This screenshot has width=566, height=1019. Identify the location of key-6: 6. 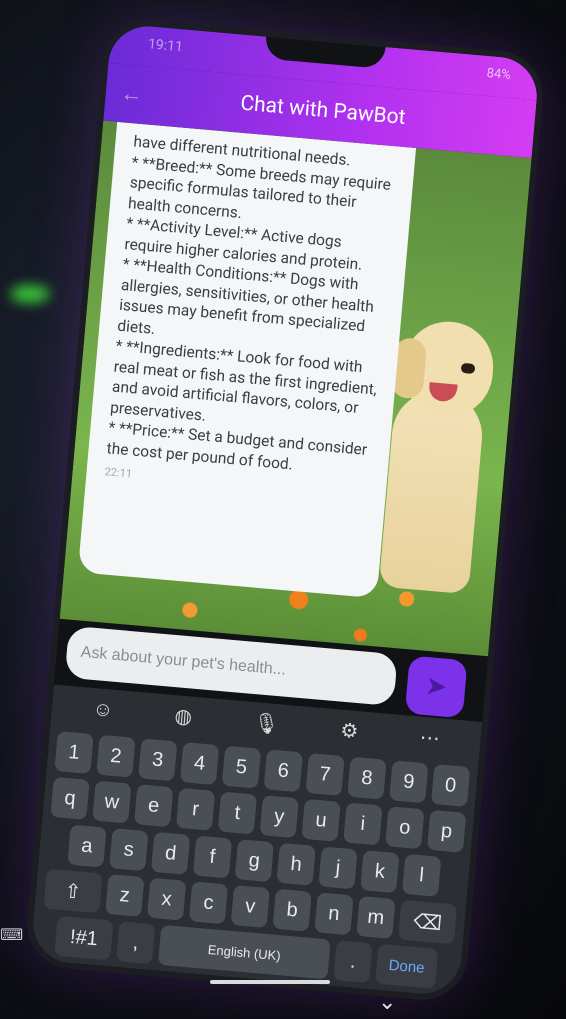
(283, 771).